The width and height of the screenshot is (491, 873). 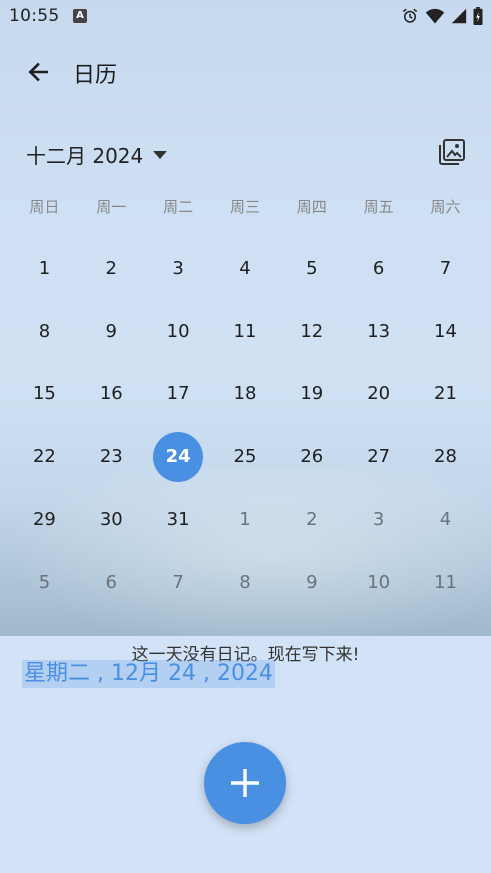 I want to click on day-number: 28, so click(x=445, y=457).